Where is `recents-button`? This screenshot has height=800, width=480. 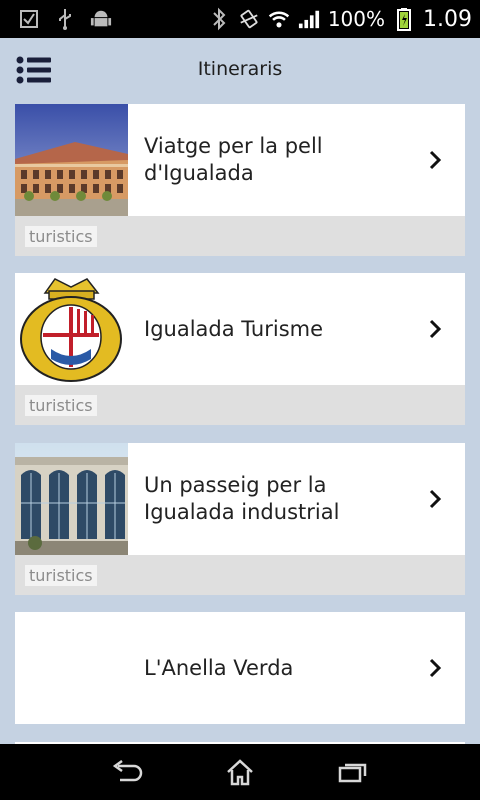
recents-button is located at coordinates (353, 772).